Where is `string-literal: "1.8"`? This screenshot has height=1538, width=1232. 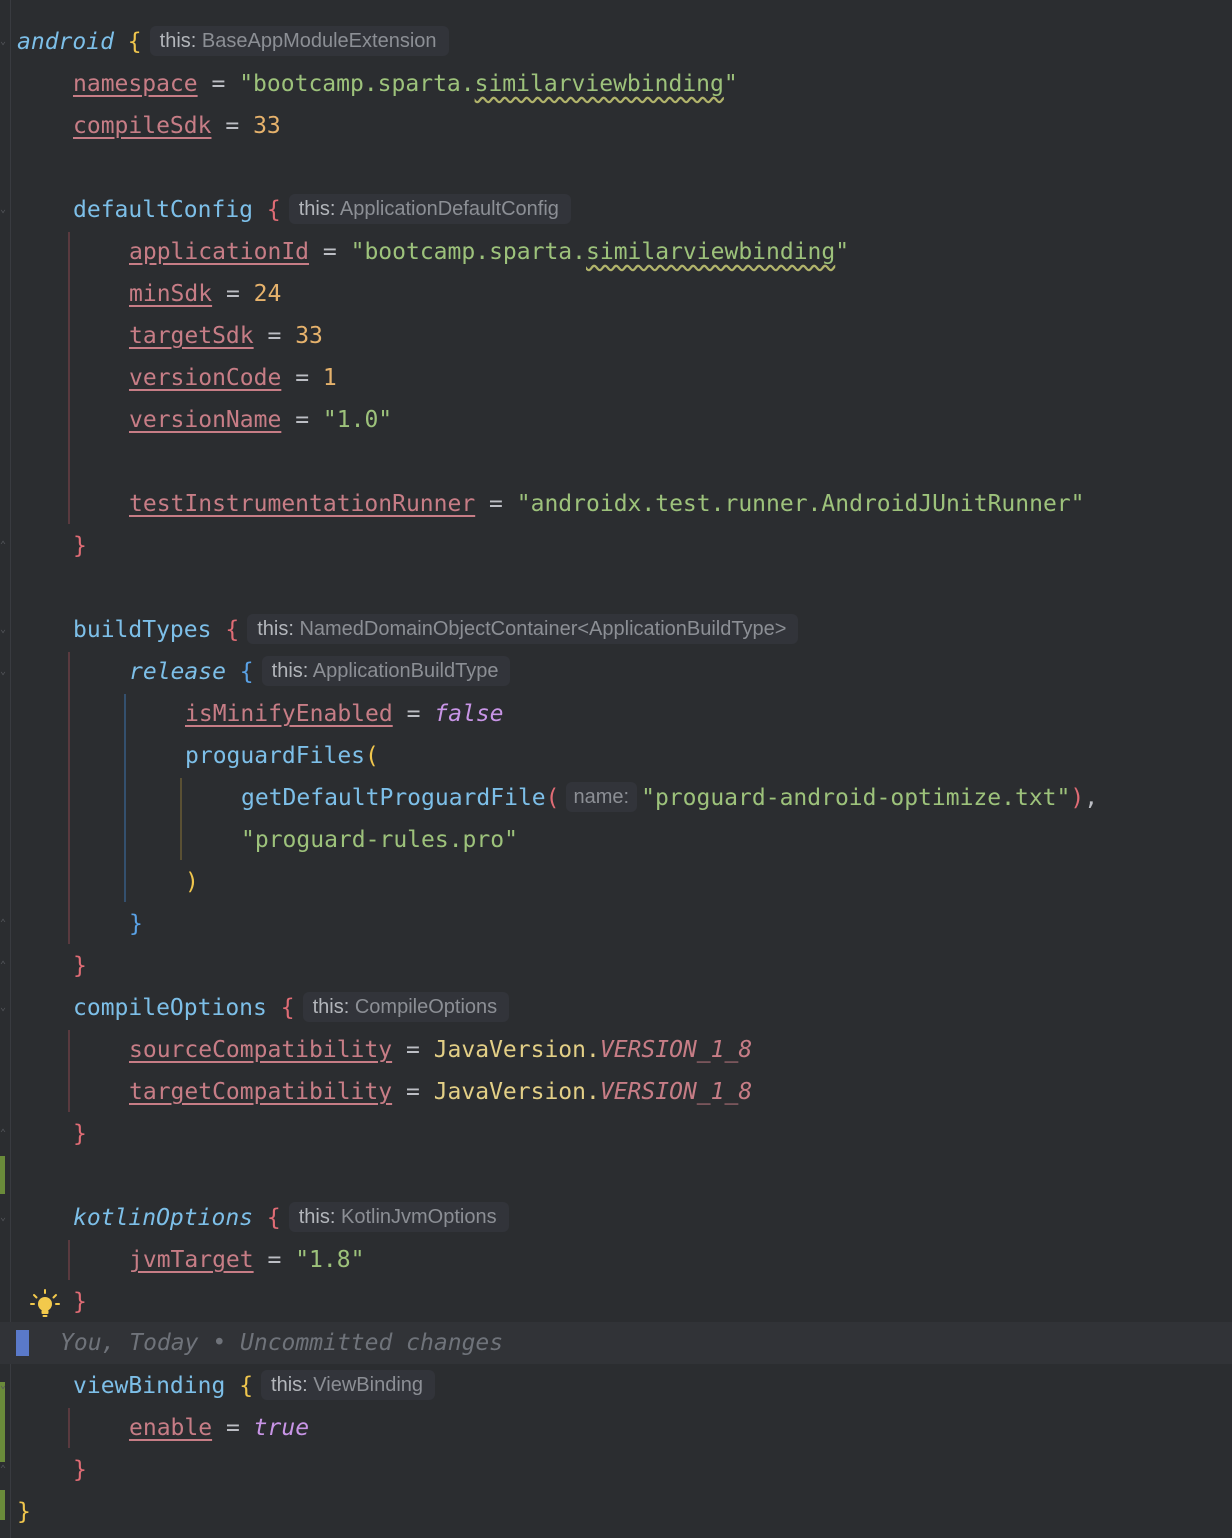
string-literal: "1.8" is located at coordinates (330, 1260).